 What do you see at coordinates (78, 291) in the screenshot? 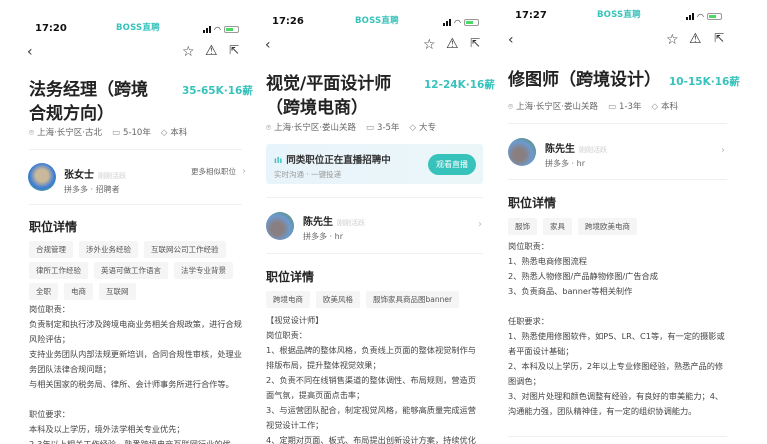
I see `tag: 电商` at bounding box center [78, 291].